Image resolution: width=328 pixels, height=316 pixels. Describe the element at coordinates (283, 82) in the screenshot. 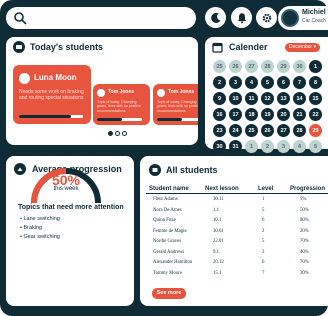

I see `calendar-day: 6` at that location.